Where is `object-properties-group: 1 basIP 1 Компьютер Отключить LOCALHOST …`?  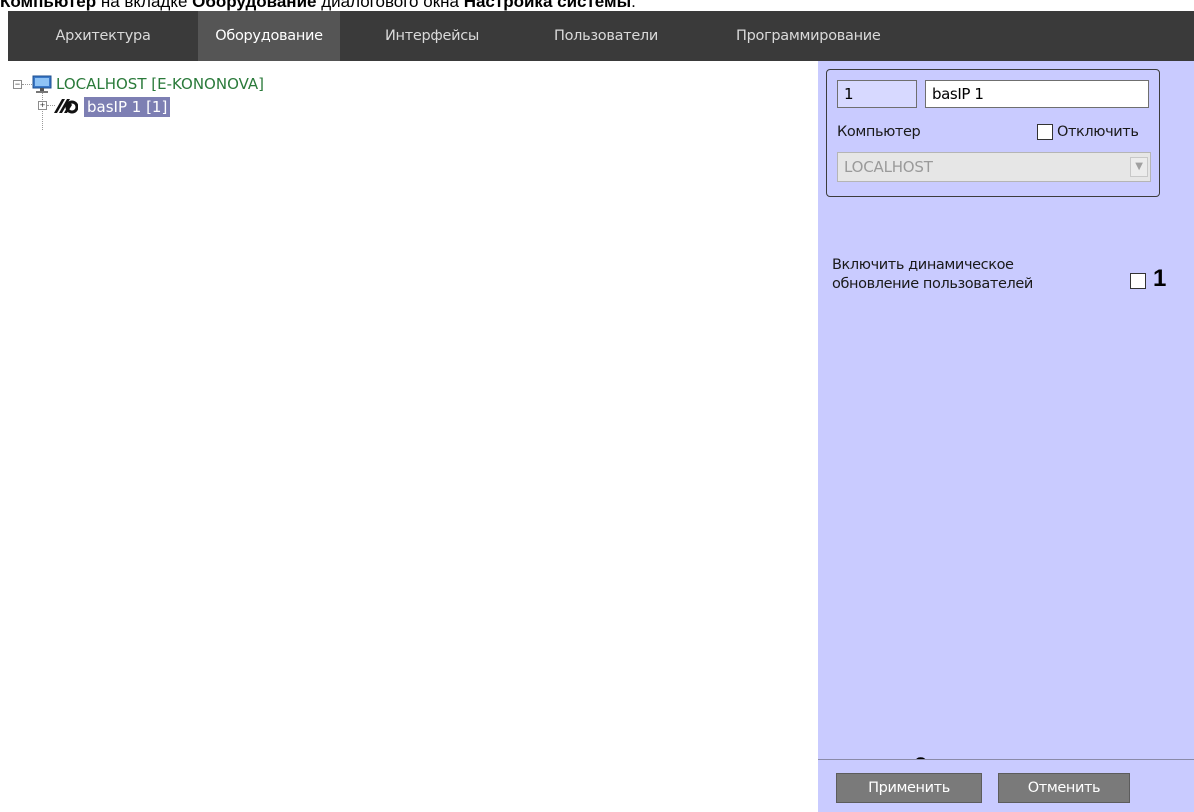
object-properties-group: 1 basIP 1 Компьютер Отключить LOCALHOST … is located at coordinates (993, 133).